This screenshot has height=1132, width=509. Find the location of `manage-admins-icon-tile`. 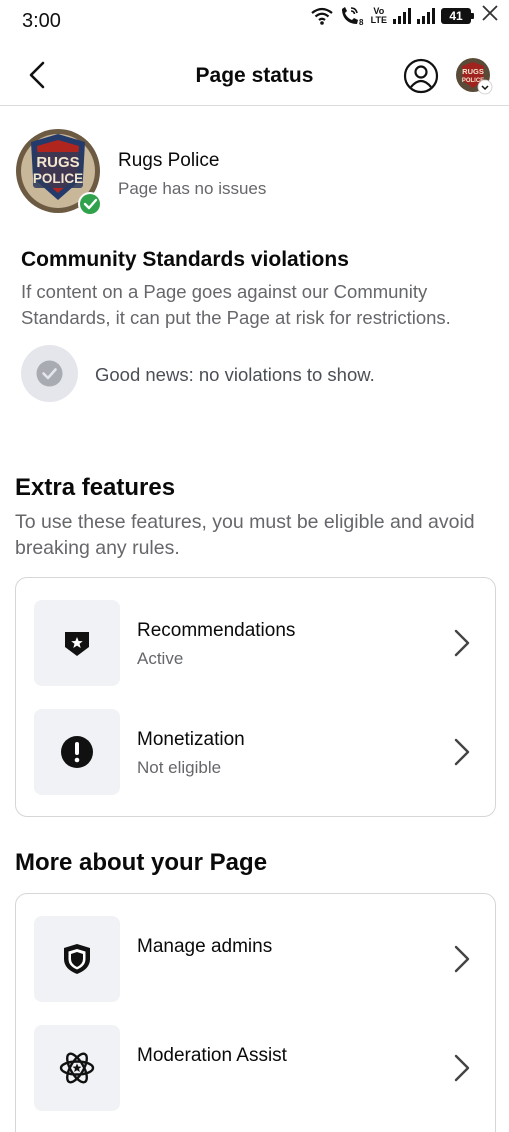

manage-admins-icon-tile is located at coordinates (77, 959).